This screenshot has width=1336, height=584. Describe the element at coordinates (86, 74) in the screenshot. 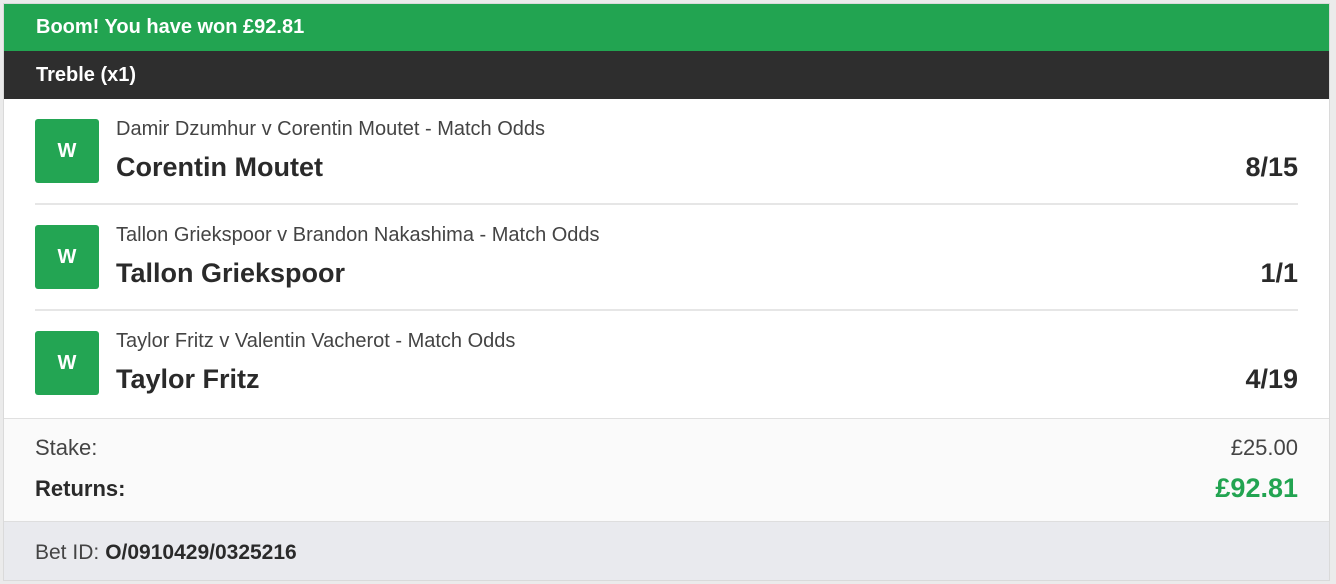

I see `bet-type-label: Treble (x1)` at that location.